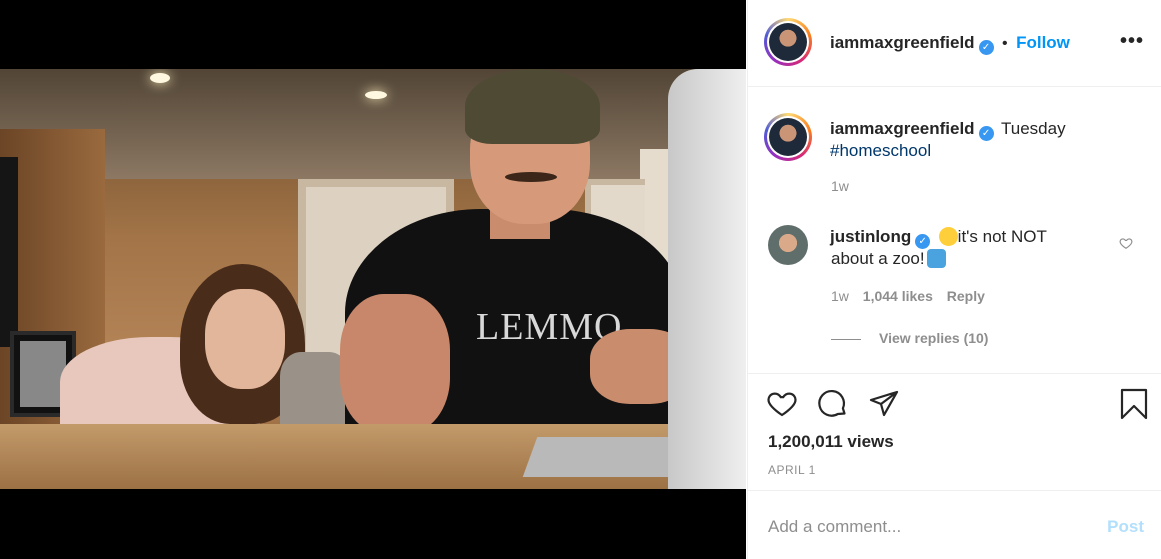  What do you see at coordinates (870, 236) in the screenshot?
I see `comment-username: justinlong` at bounding box center [870, 236].